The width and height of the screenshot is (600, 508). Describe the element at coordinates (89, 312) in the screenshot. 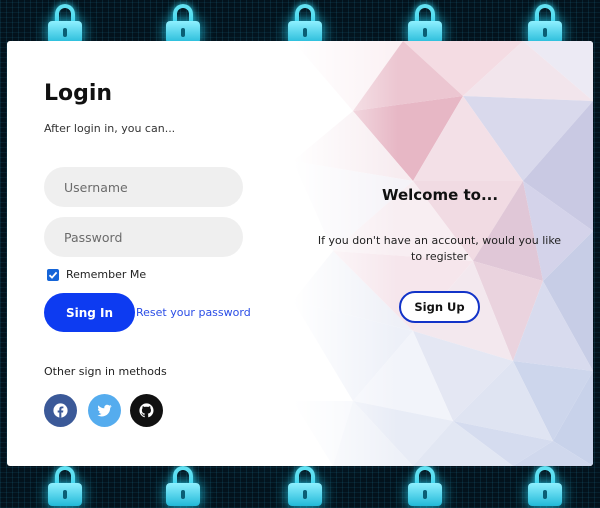

I see `sign-in-button: Sing In` at that location.